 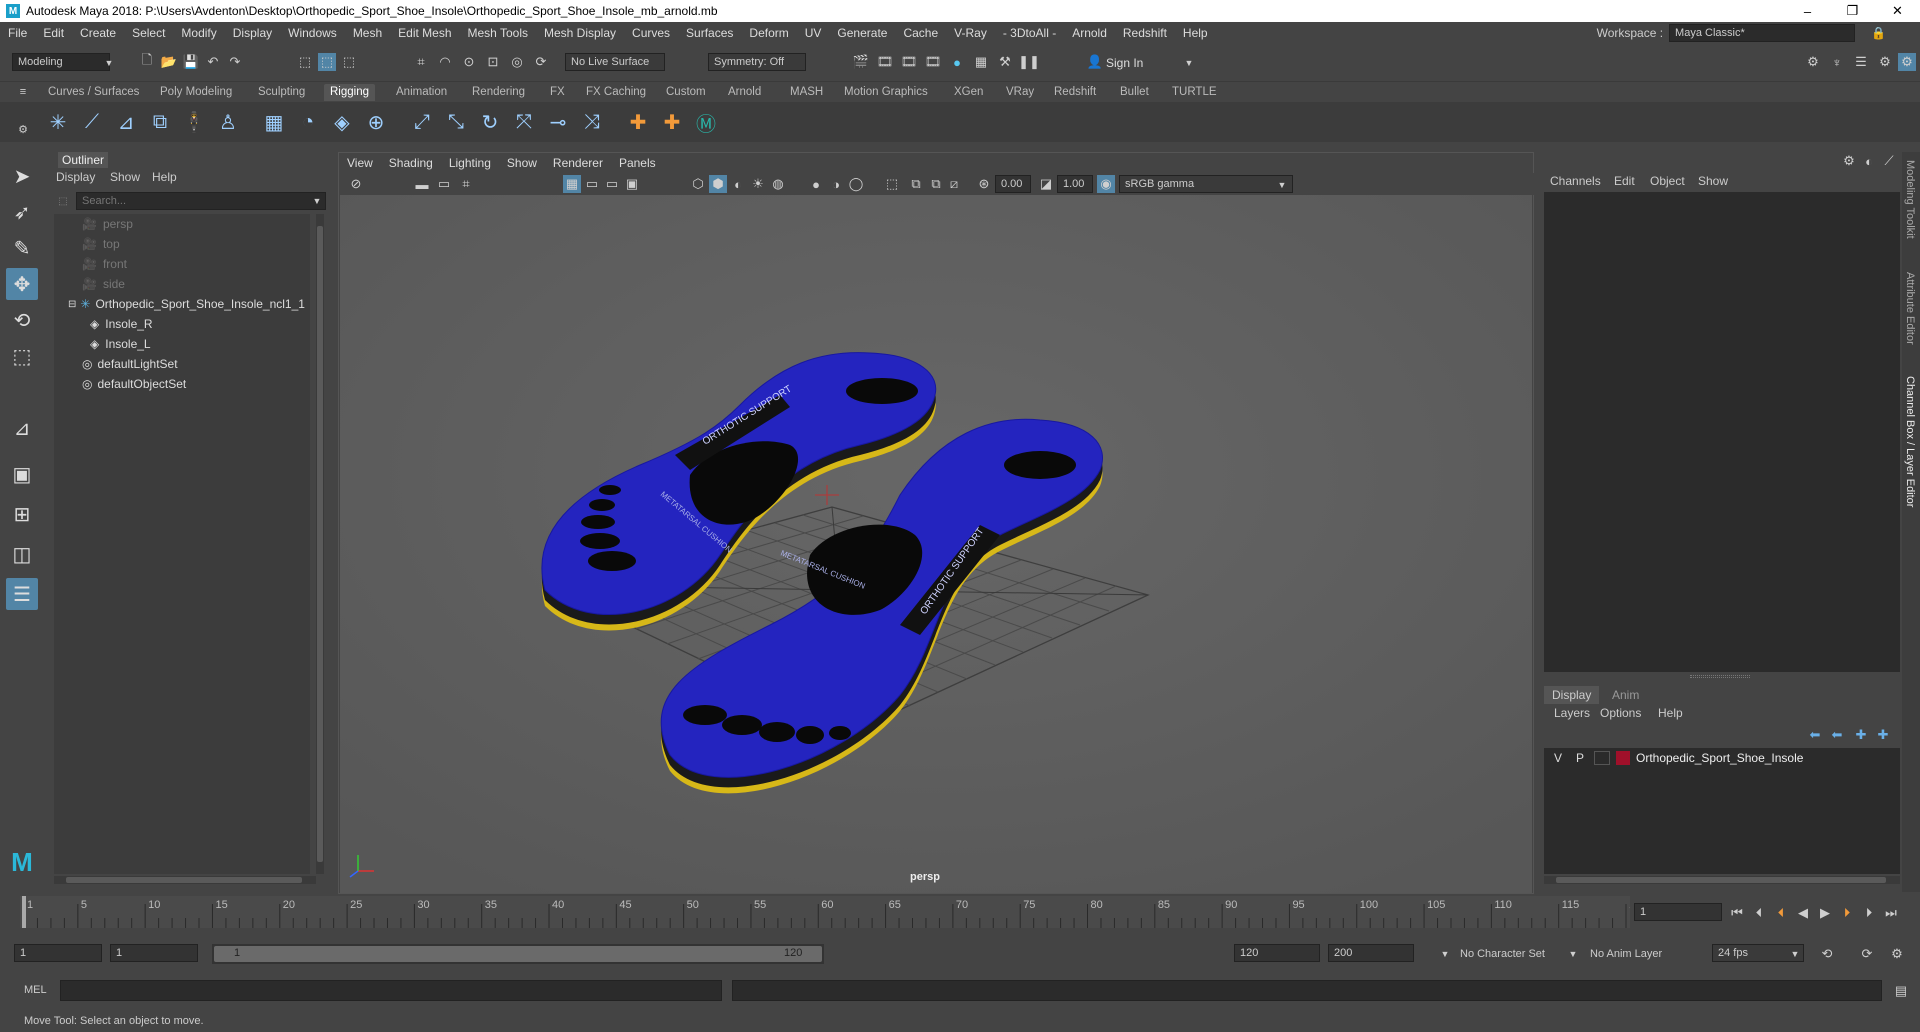 What do you see at coordinates (861, 62) in the screenshot?
I see `render-frame-icon: 🎬` at bounding box center [861, 62].